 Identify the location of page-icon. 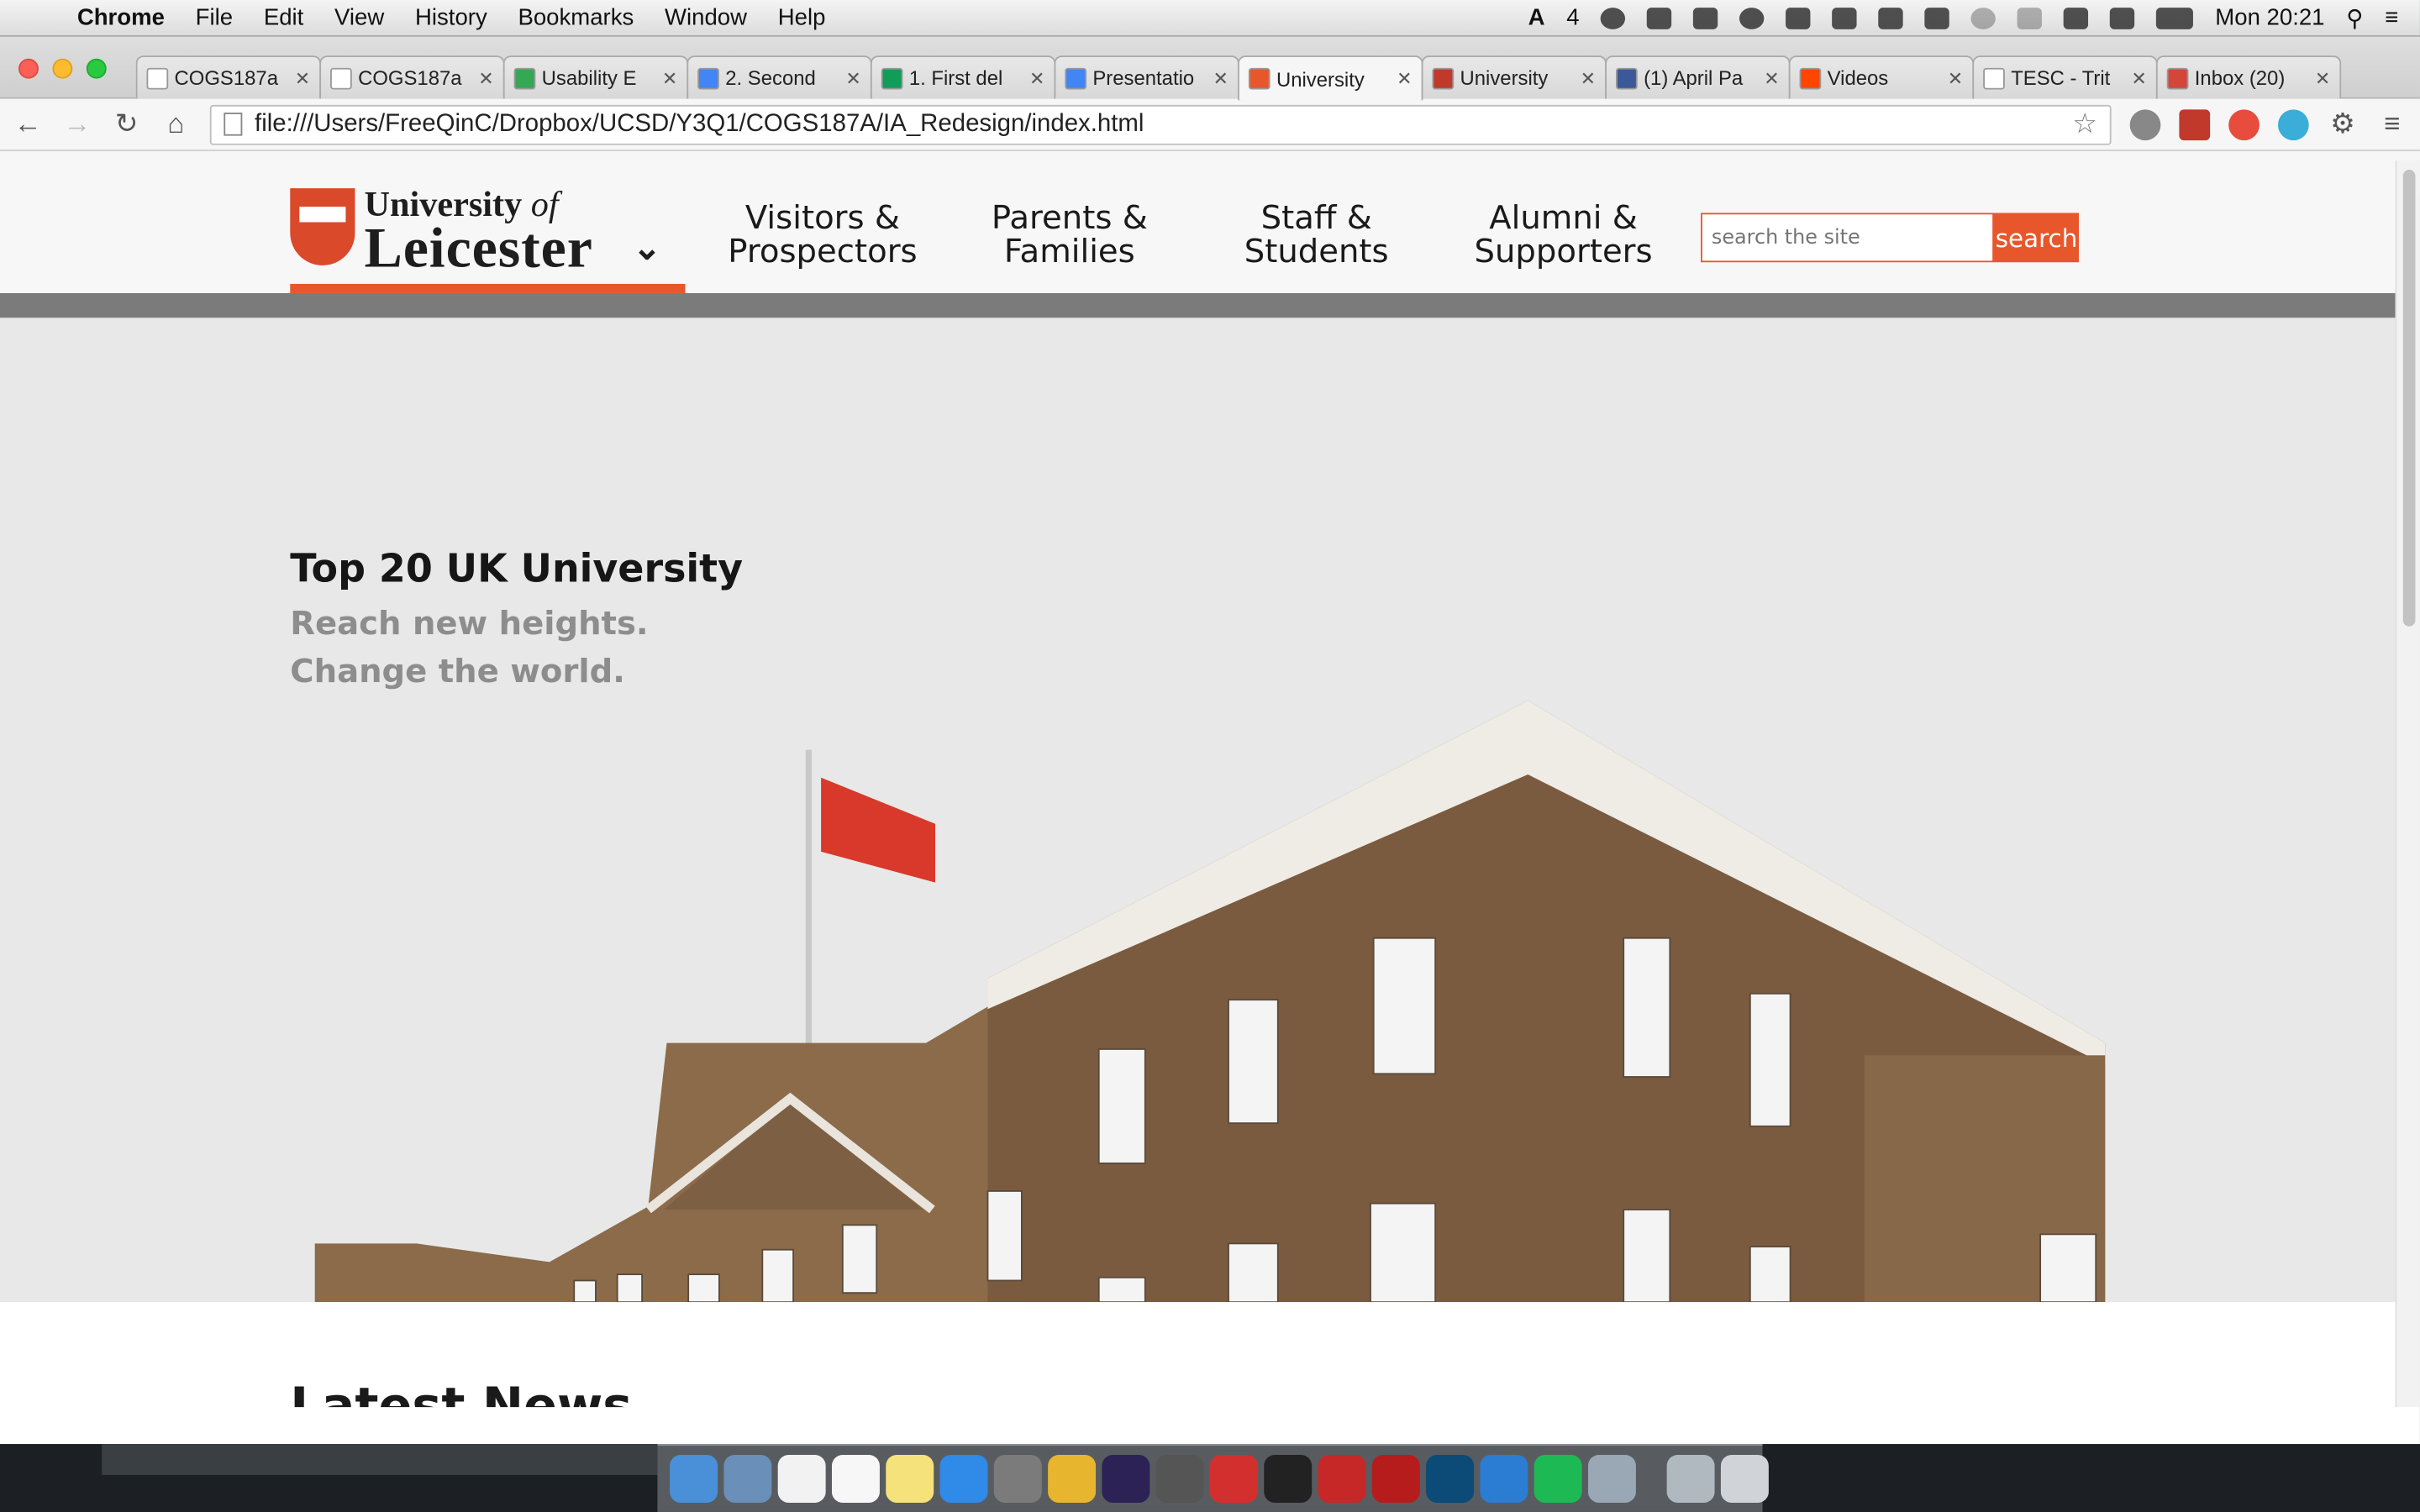
(233, 124).